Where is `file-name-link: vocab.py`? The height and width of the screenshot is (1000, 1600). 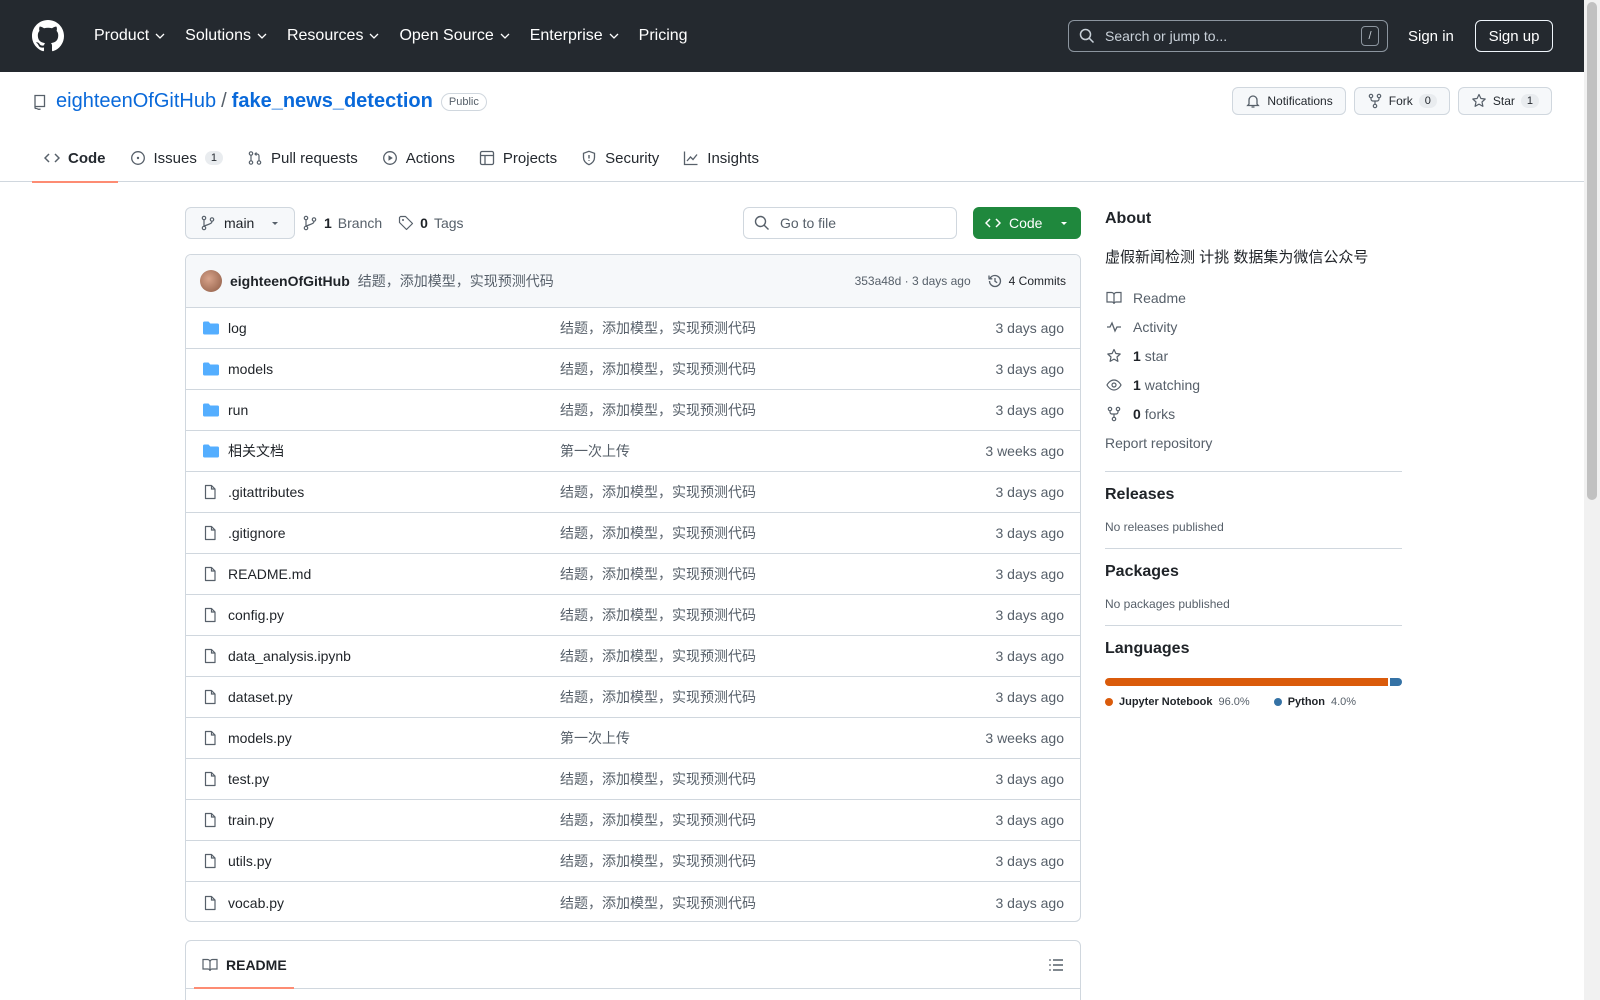 file-name-link: vocab.py is located at coordinates (394, 903).